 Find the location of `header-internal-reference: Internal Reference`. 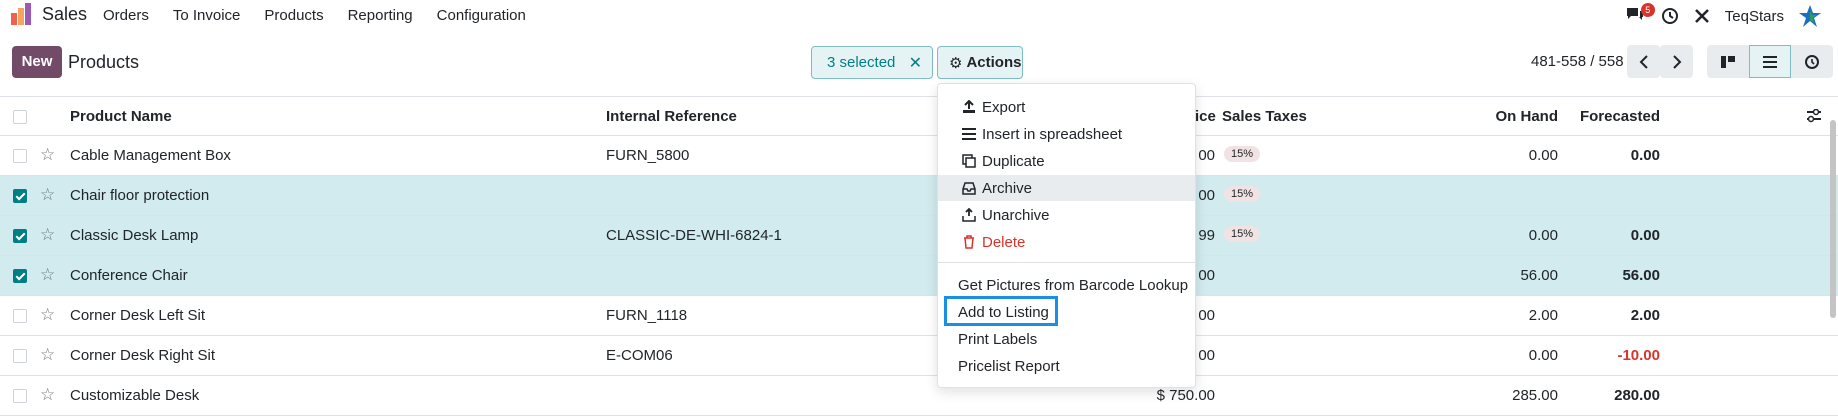

header-internal-reference: Internal Reference is located at coordinates (671, 116).